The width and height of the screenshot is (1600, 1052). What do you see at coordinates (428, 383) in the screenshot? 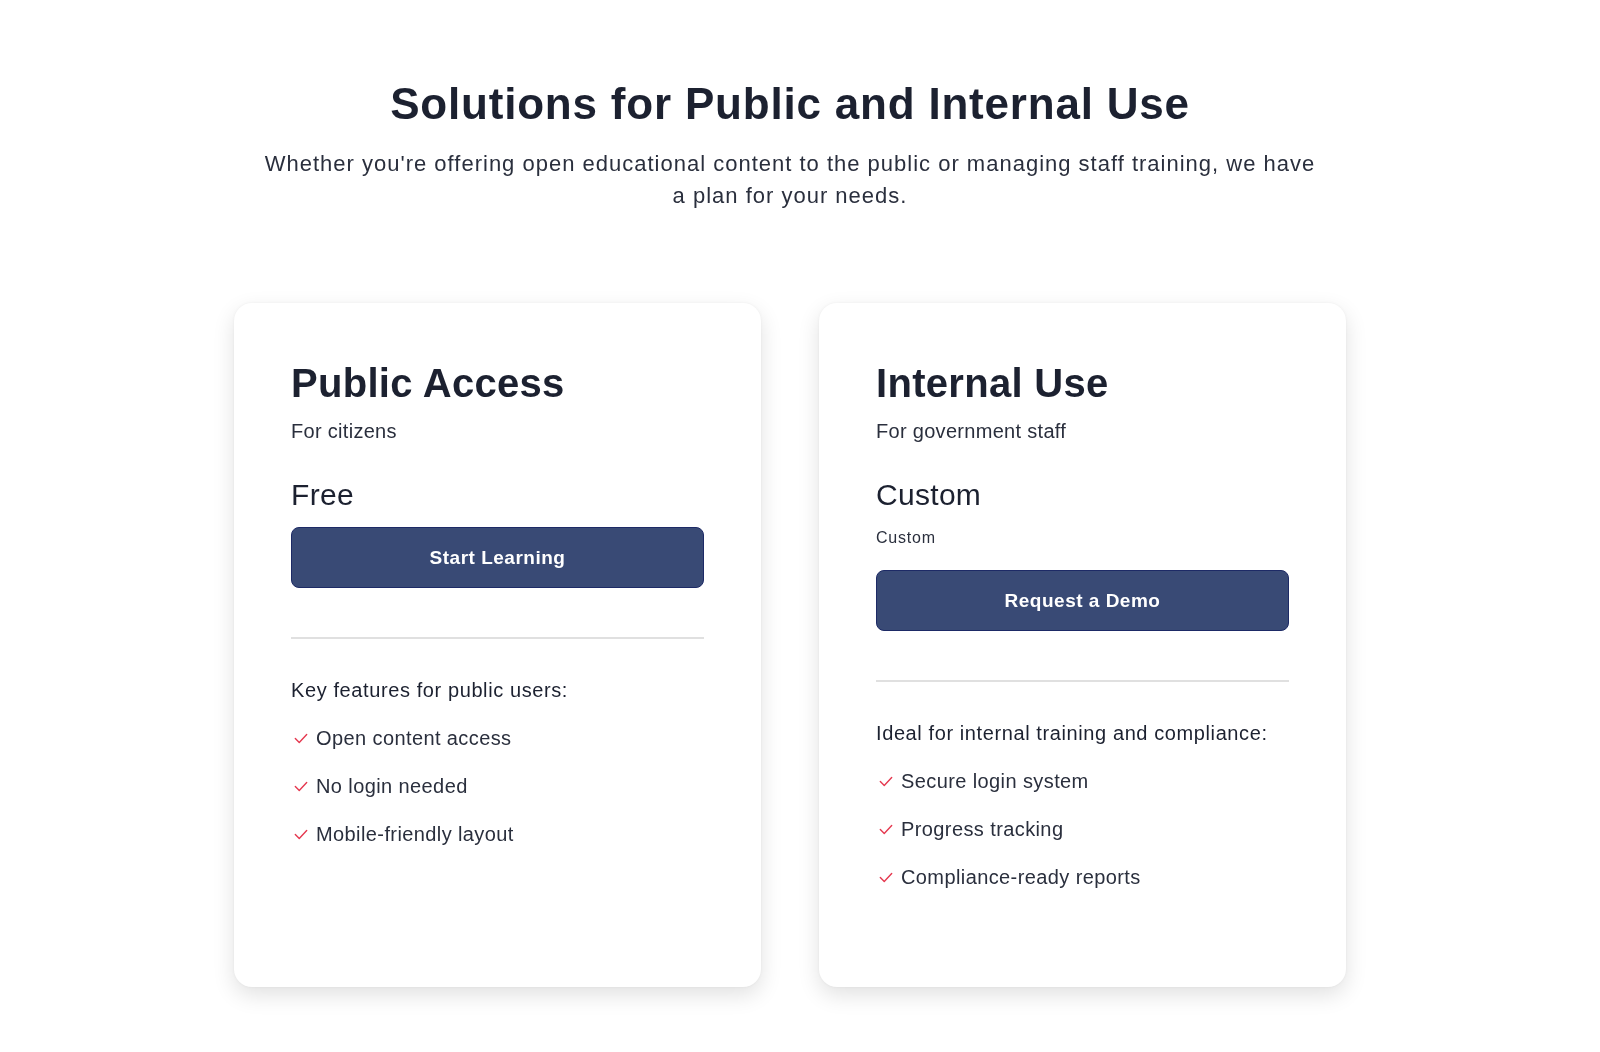
I see `plan-title: Public Access` at bounding box center [428, 383].